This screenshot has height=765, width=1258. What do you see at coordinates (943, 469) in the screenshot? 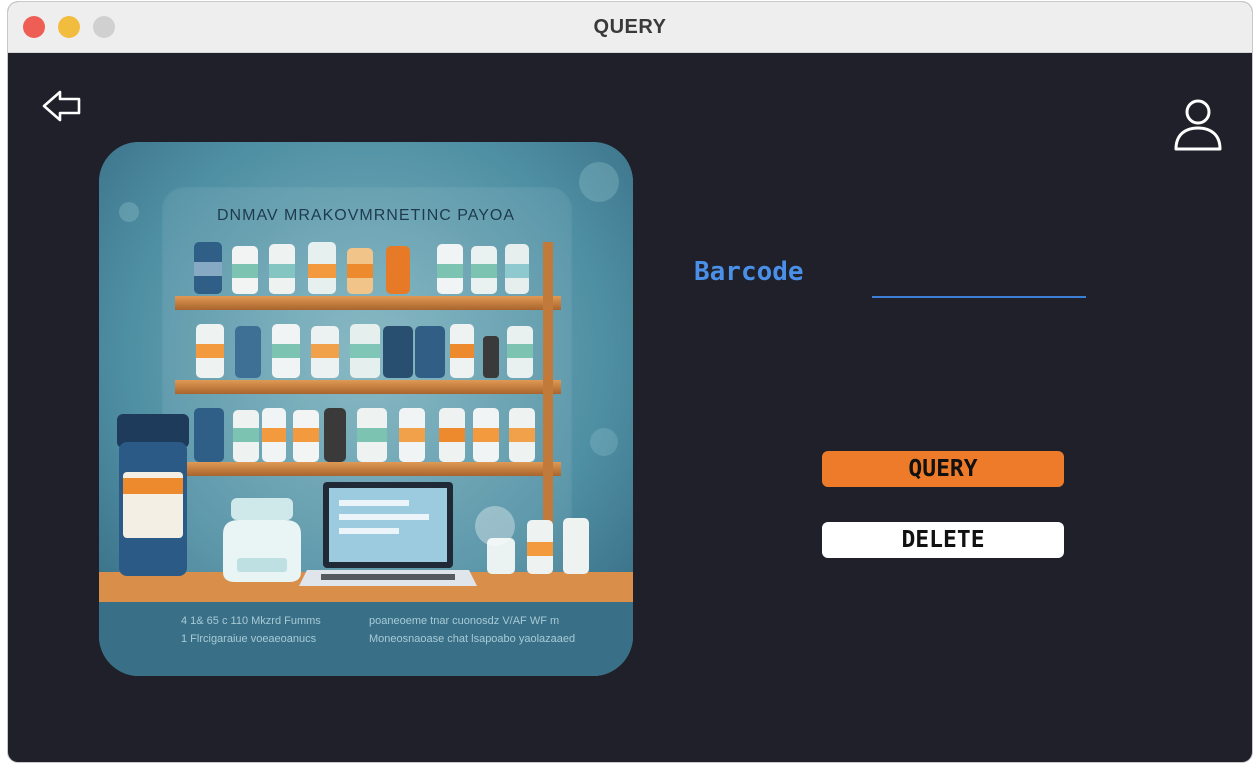
I see `query-button: QUERY` at bounding box center [943, 469].